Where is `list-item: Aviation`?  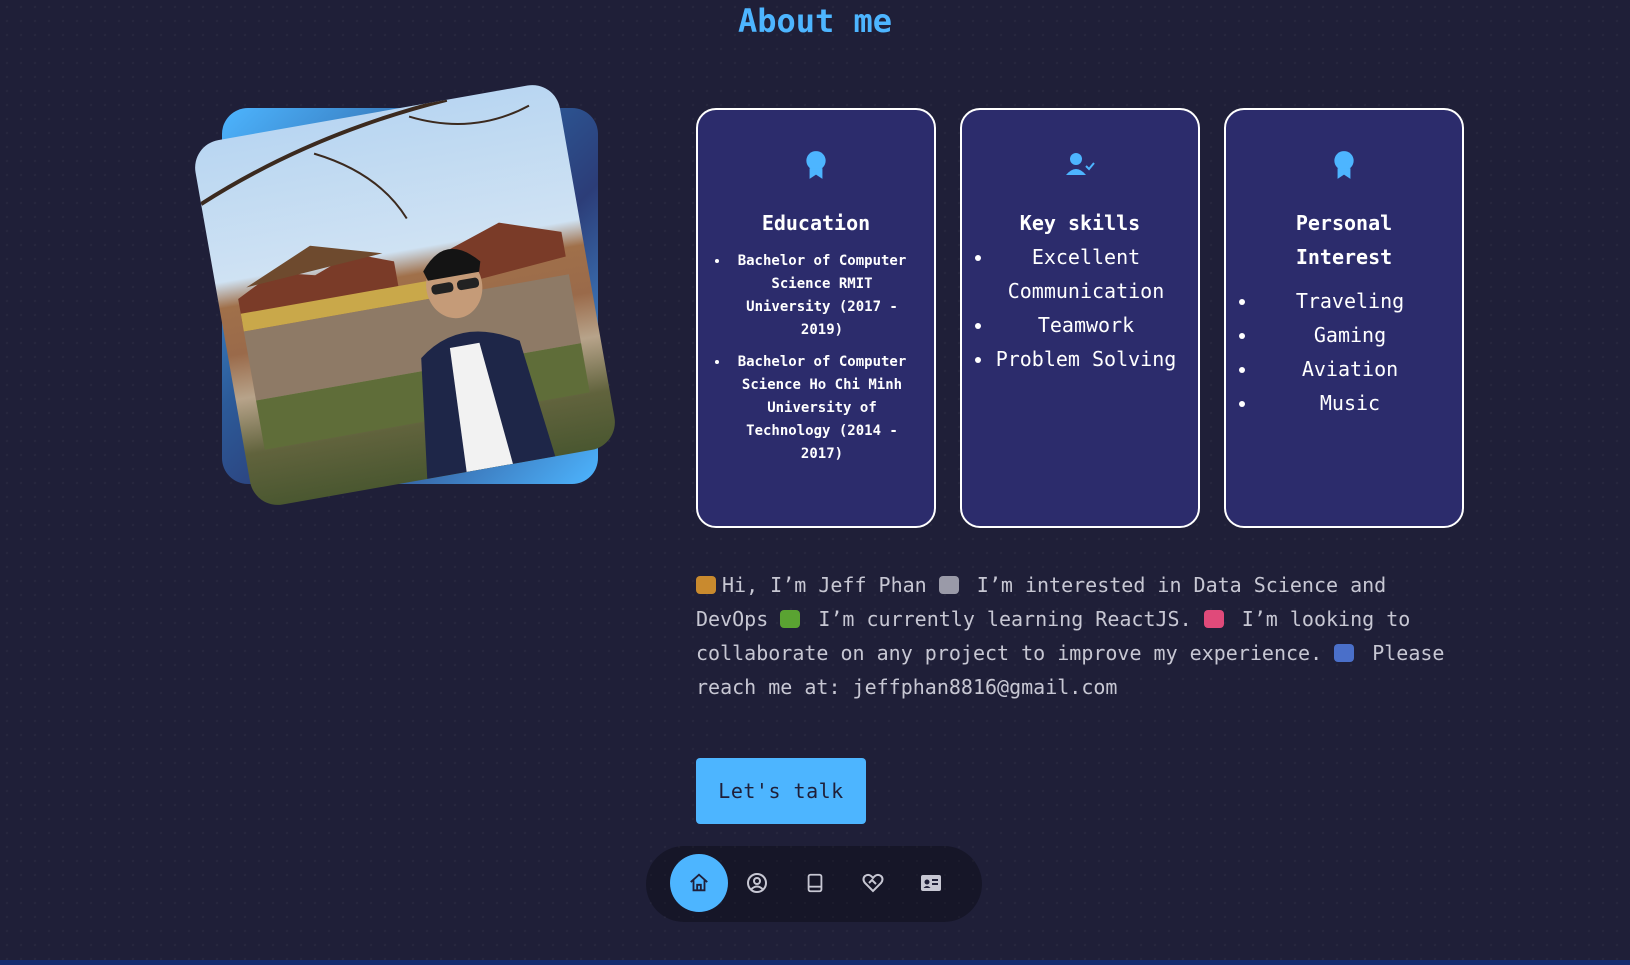
list-item: Aviation is located at coordinates (1350, 369).